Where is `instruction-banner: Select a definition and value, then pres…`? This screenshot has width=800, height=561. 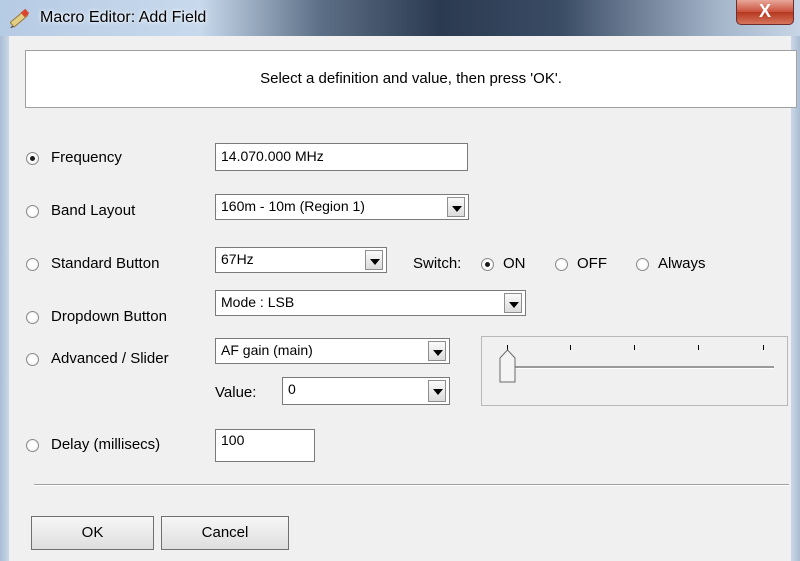 instruction-banner: Select a definition and value, then pres… is located at coordinates (411, 79).